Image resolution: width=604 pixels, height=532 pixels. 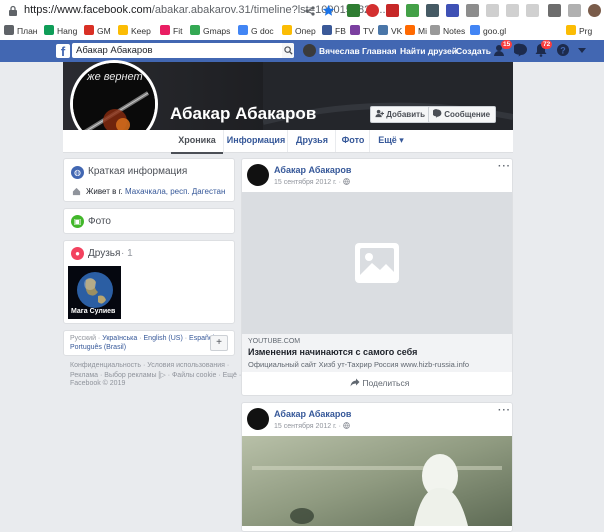 I want to click on photo-icon: ▣, so click(x=77, y=221).